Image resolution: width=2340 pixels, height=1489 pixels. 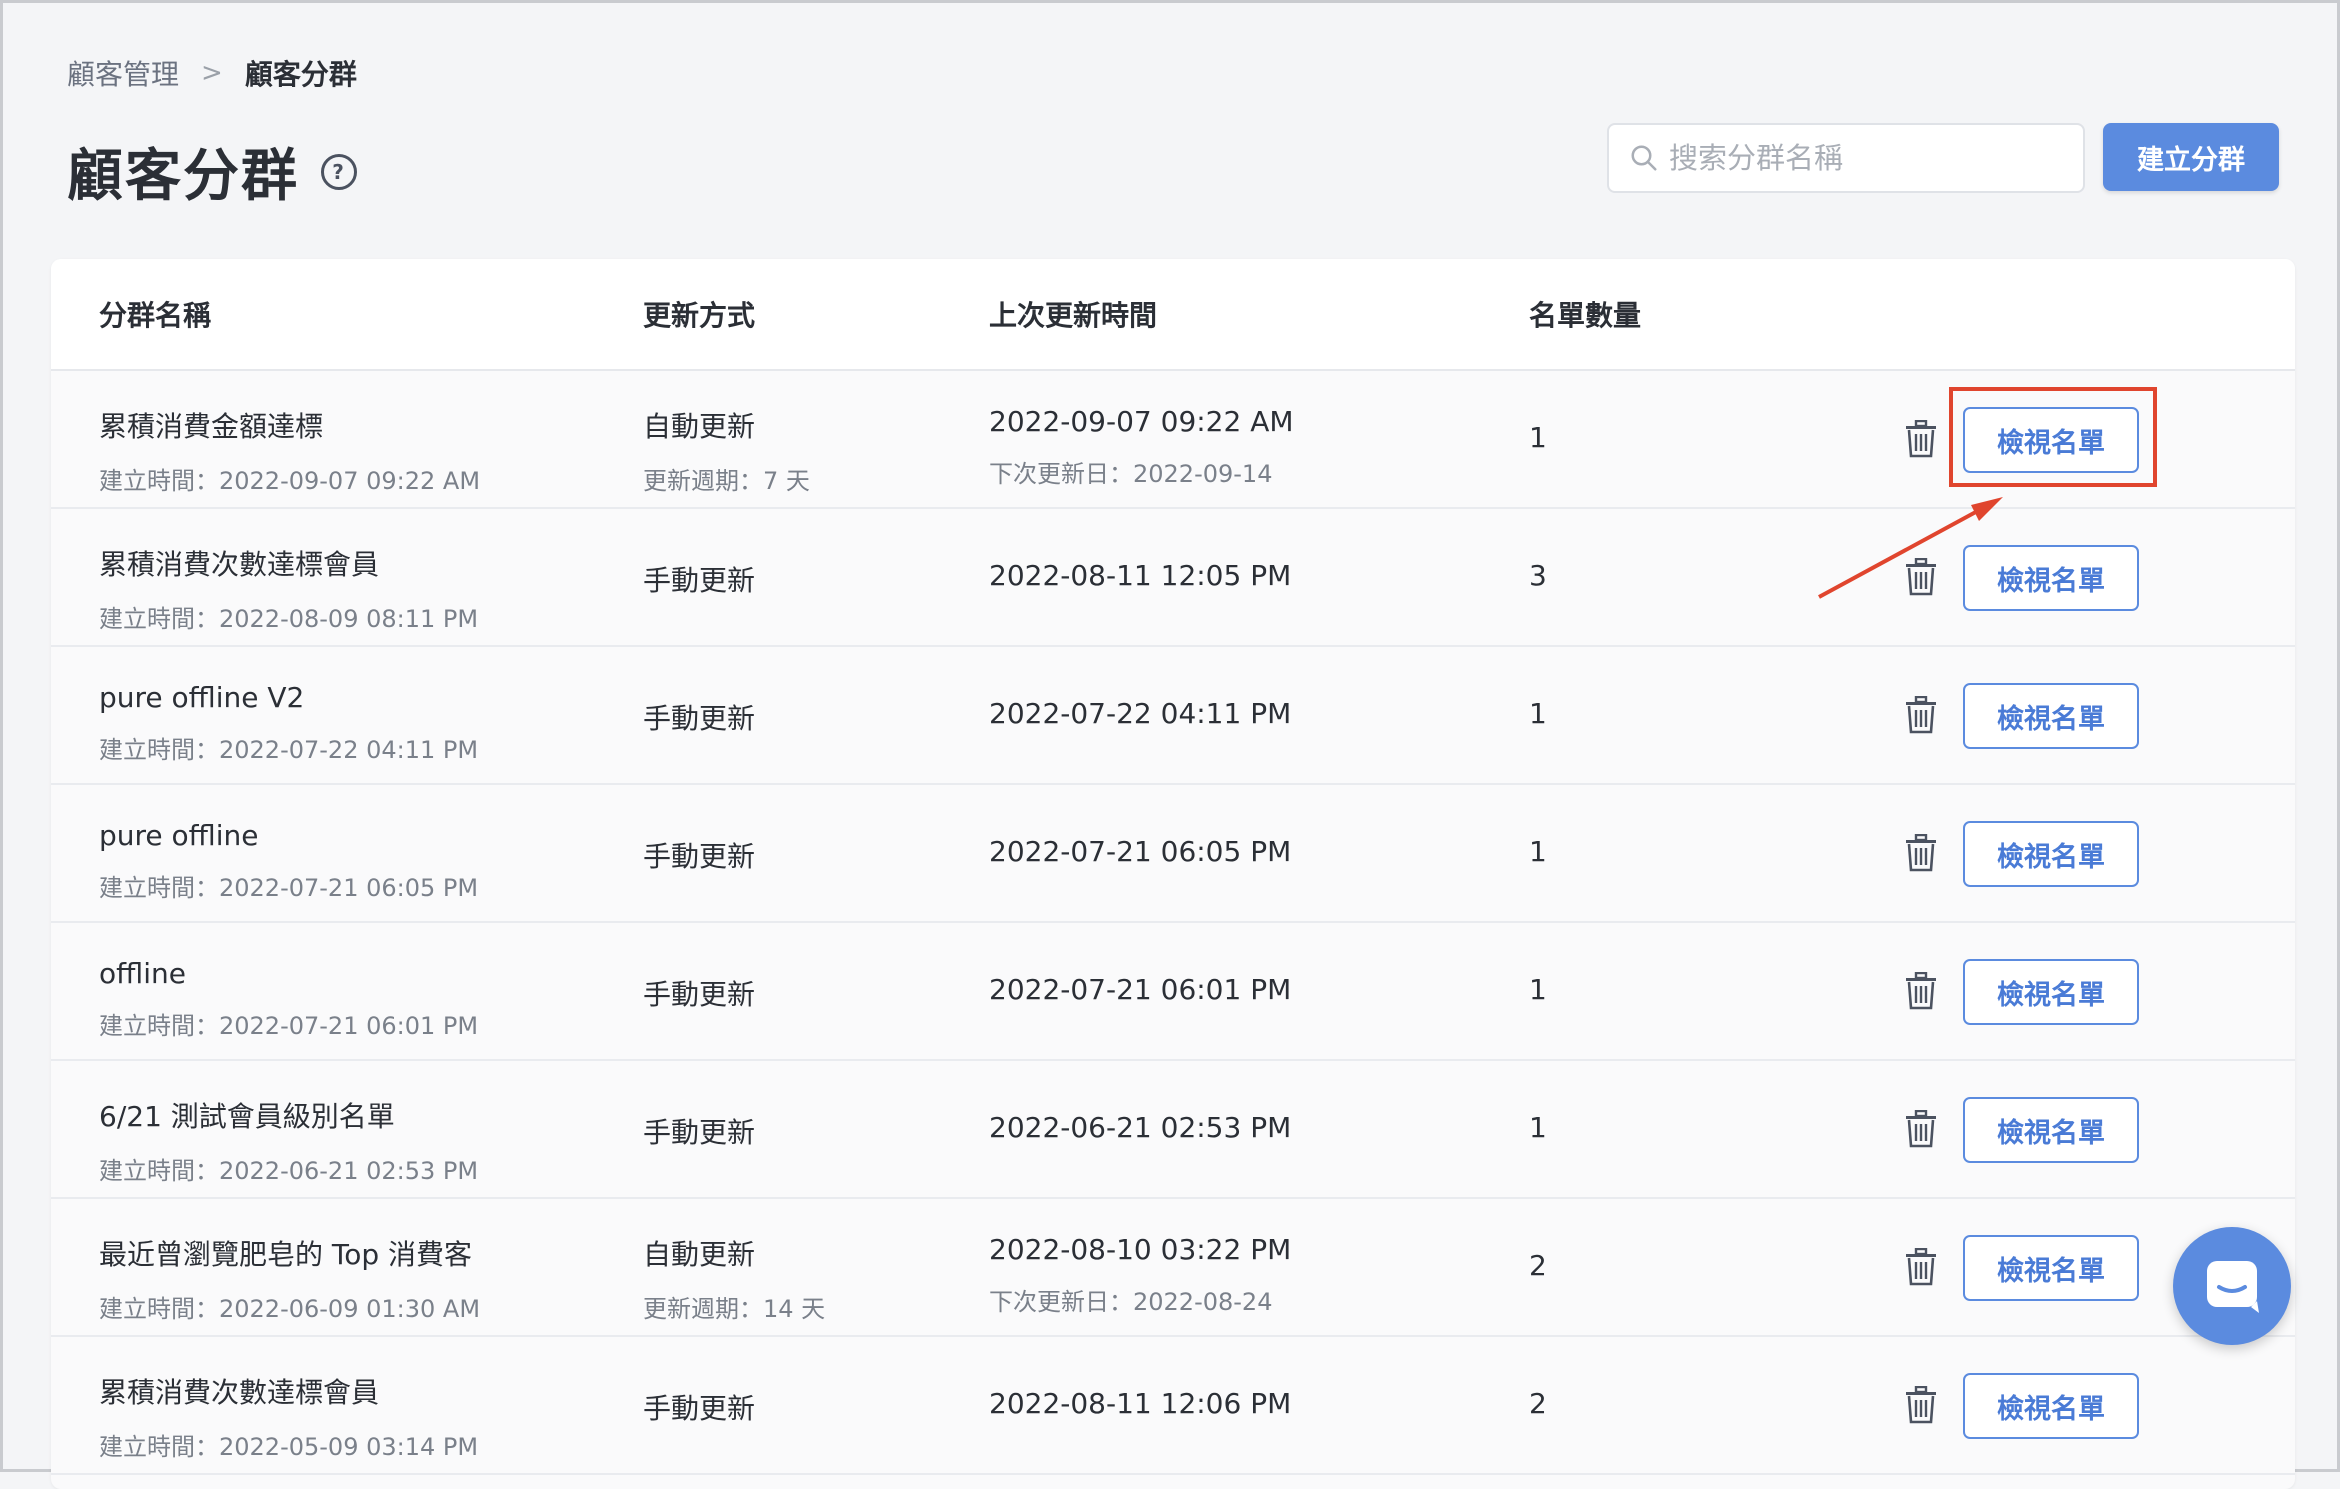 What do you see at coordinates (699, 315) in the screenshot?
I see `header-update-method: 更新方式` at bounding box center [699, 315].